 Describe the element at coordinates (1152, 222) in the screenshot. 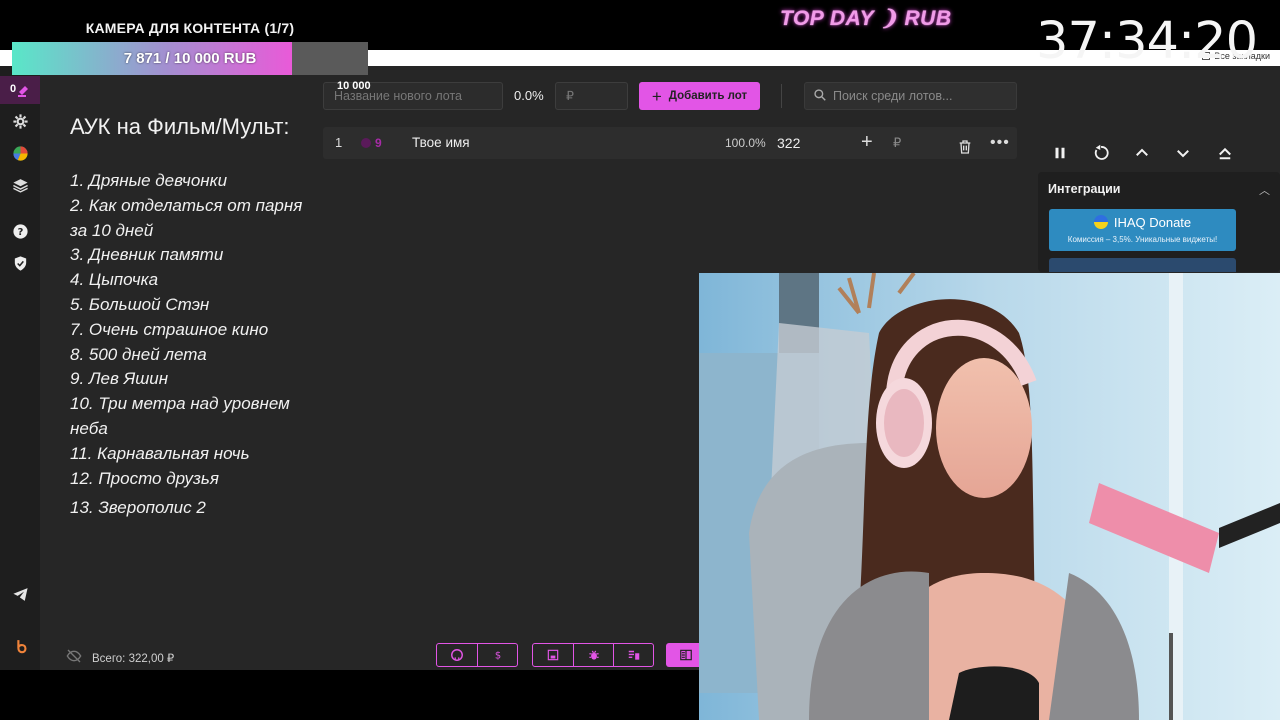

I see `donate-name: IHAQ Donate` at that location.